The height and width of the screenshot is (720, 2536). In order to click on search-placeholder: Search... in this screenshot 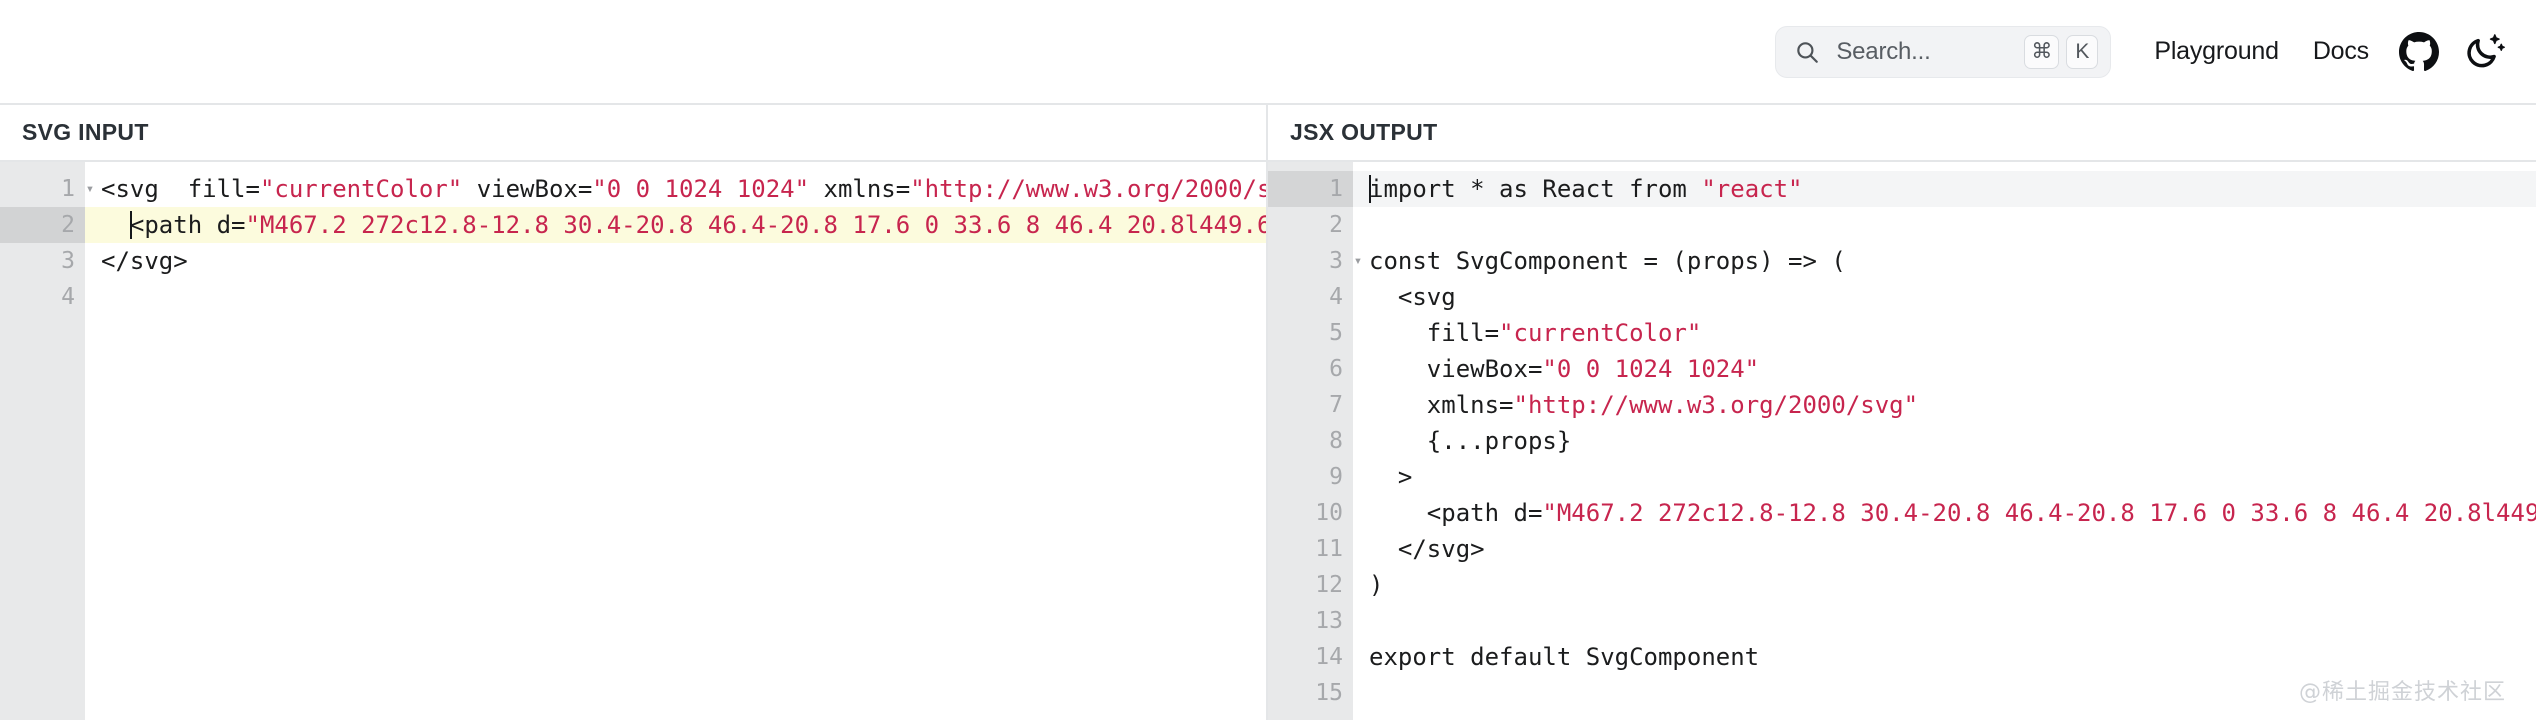, I will do `click(1883, 51)`.